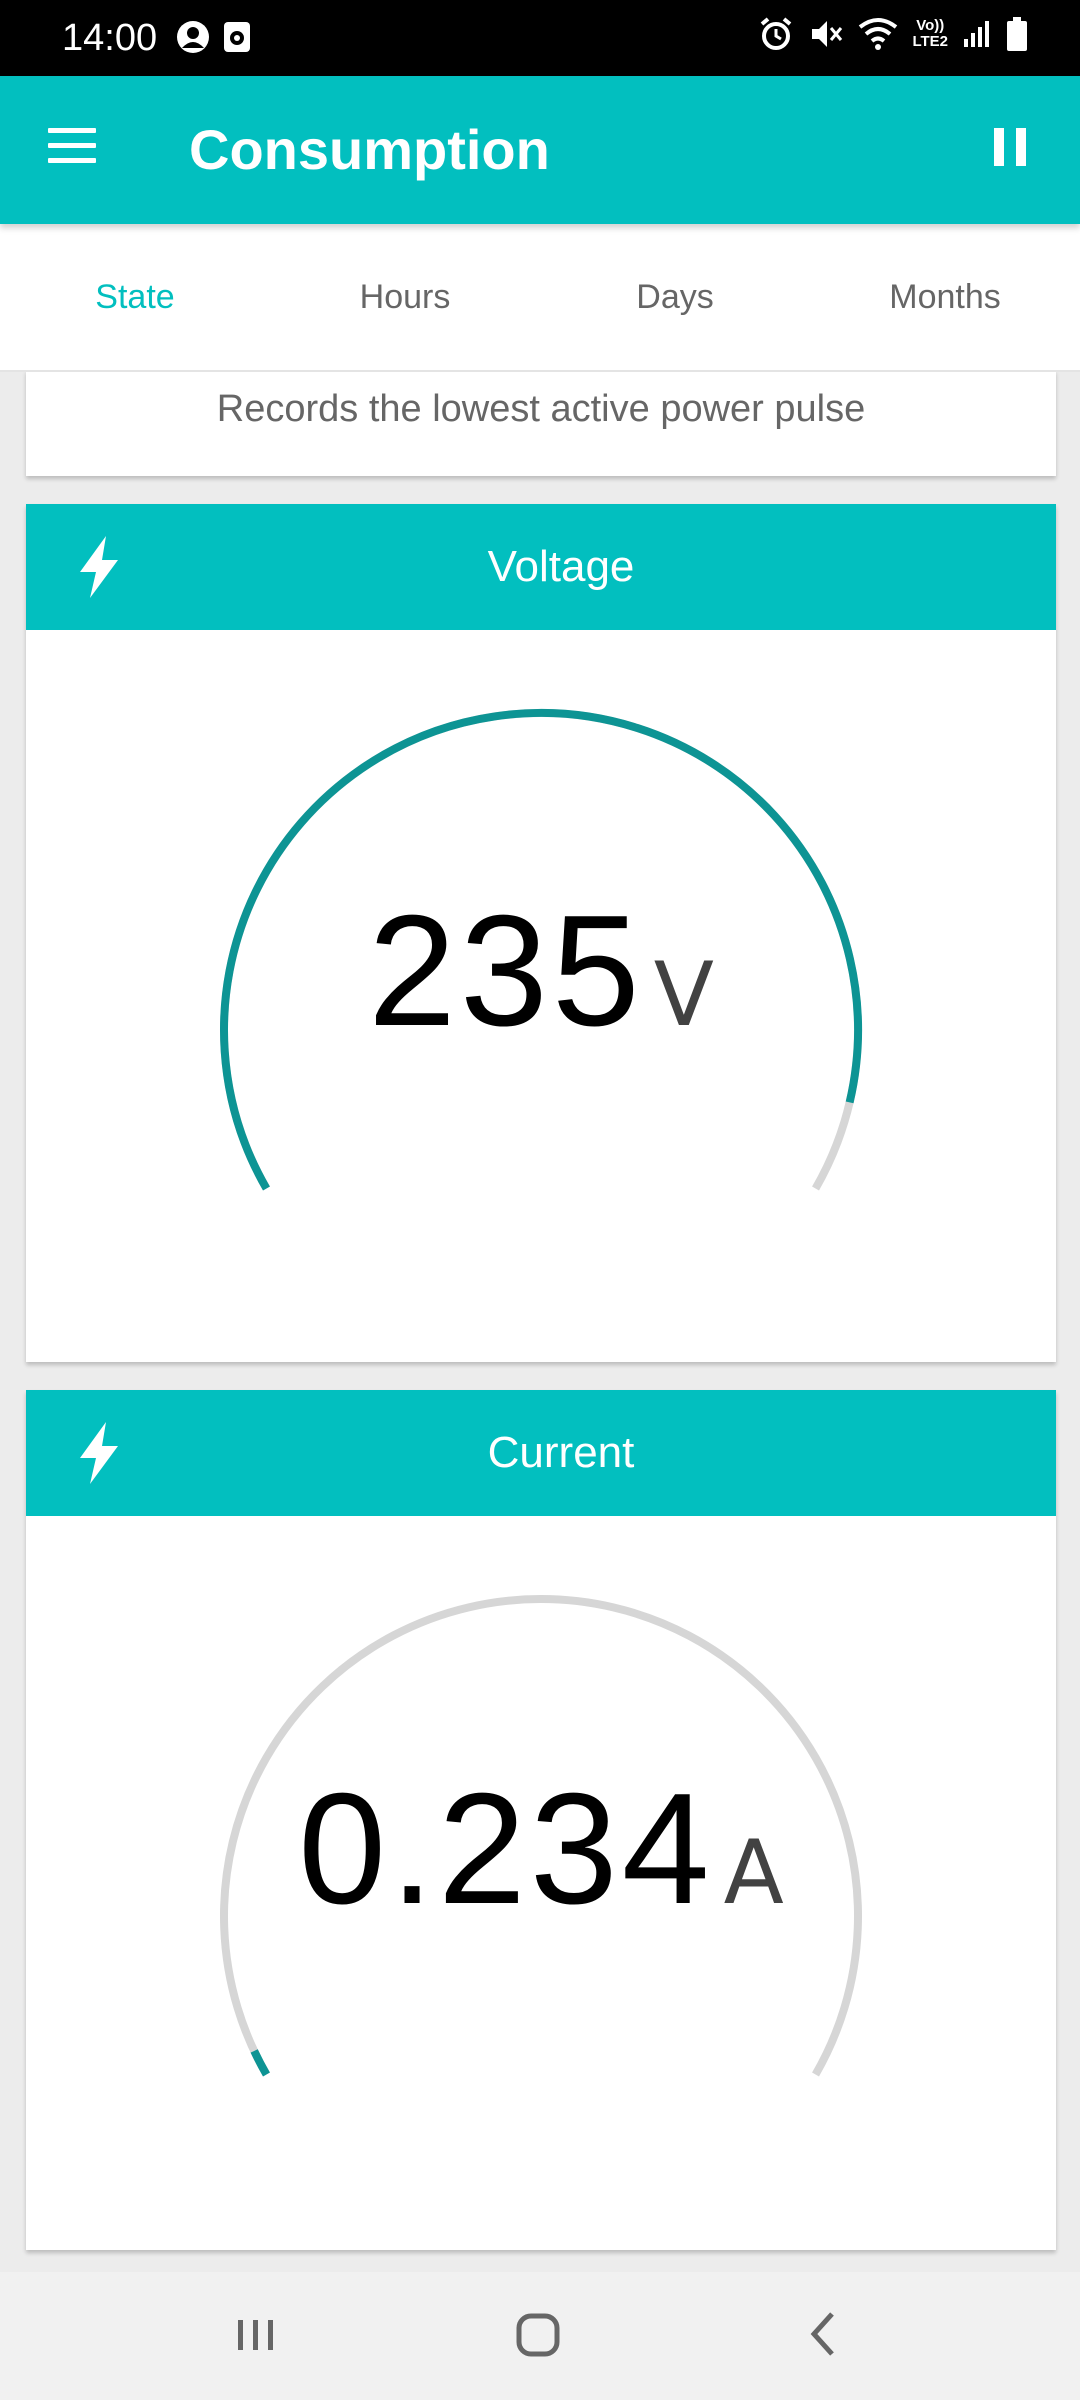 Image resolution: width=1080 pixels, height=2400 pixels. What do you see at coordinates (369, 149) in the screenshot?
I see `page-title: Consumption` at bounding box center [369, 149].